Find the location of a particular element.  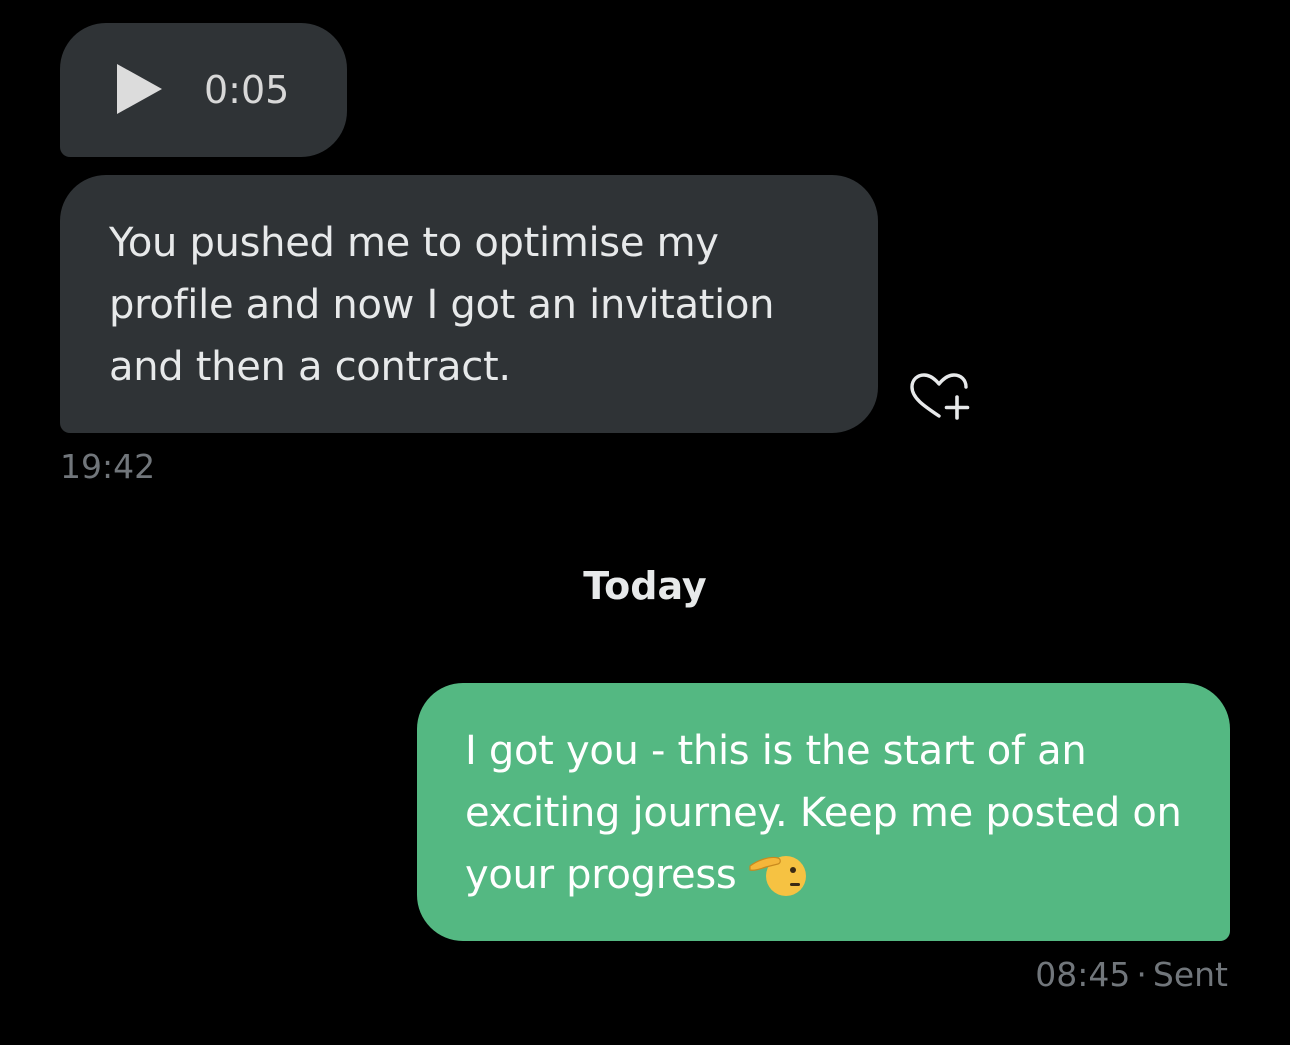

play-icon is located at coordinates (139, 89).